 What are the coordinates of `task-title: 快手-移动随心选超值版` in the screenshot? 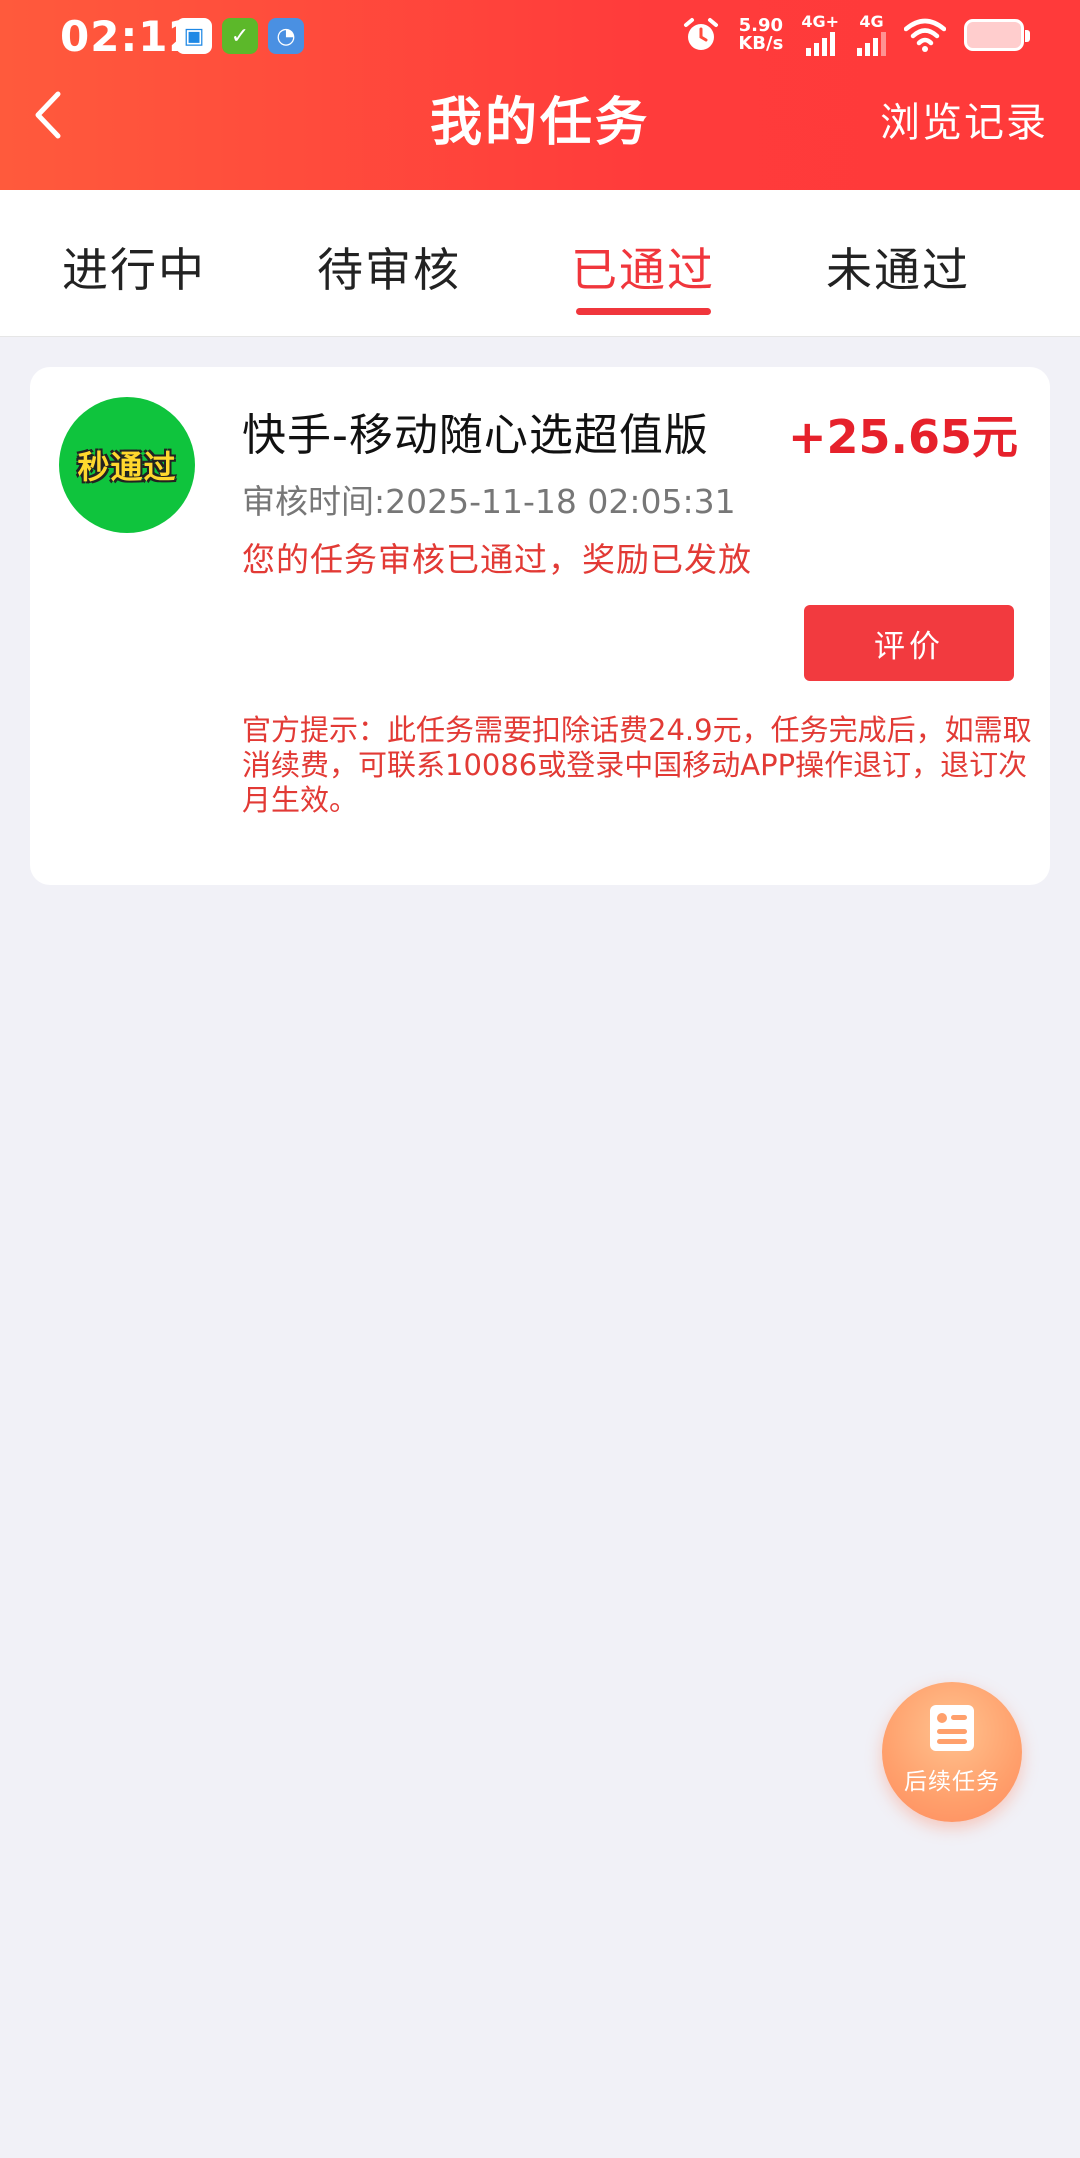 It's located at (475, 435).